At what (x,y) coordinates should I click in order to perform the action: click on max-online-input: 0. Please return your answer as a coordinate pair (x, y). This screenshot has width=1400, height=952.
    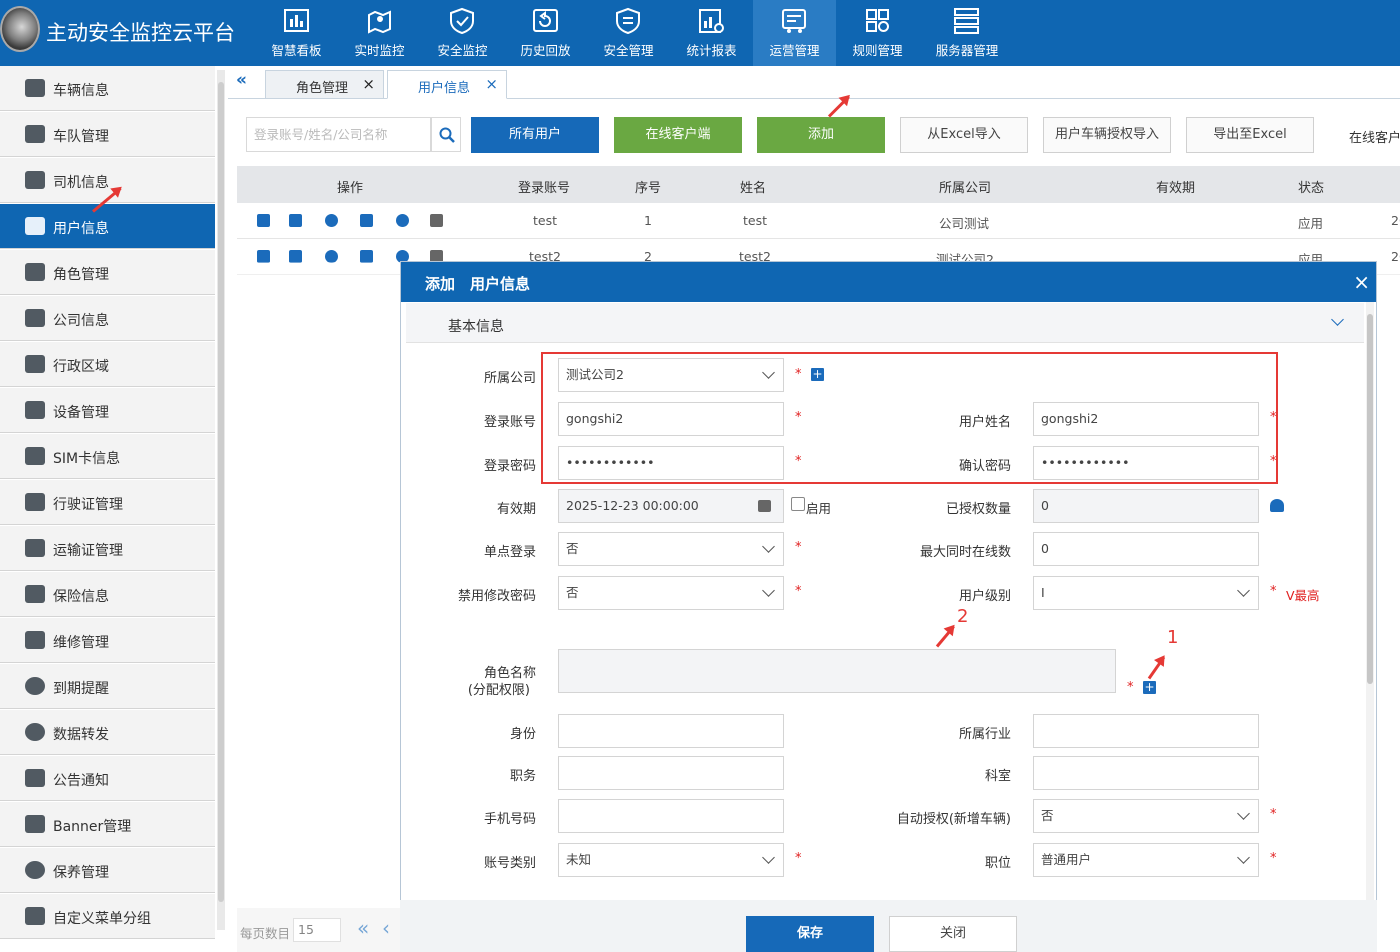
    Looking at the image, I should click on (1146, 549).